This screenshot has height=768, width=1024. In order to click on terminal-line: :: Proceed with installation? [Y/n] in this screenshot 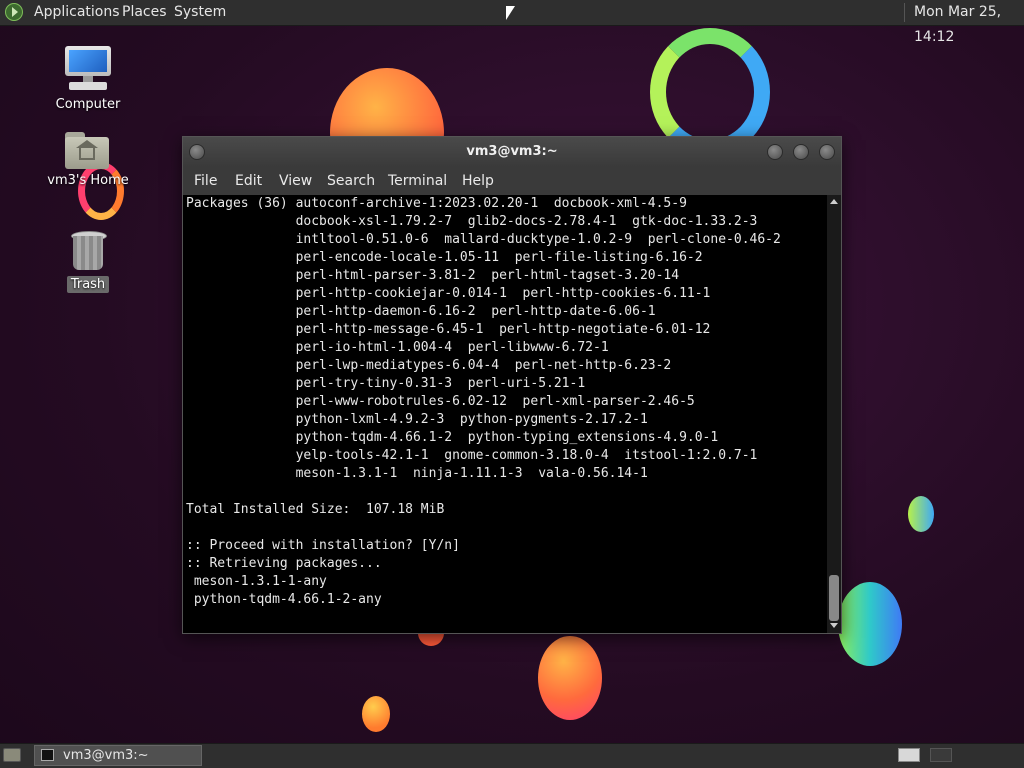, I will do `click(323, 545)`.